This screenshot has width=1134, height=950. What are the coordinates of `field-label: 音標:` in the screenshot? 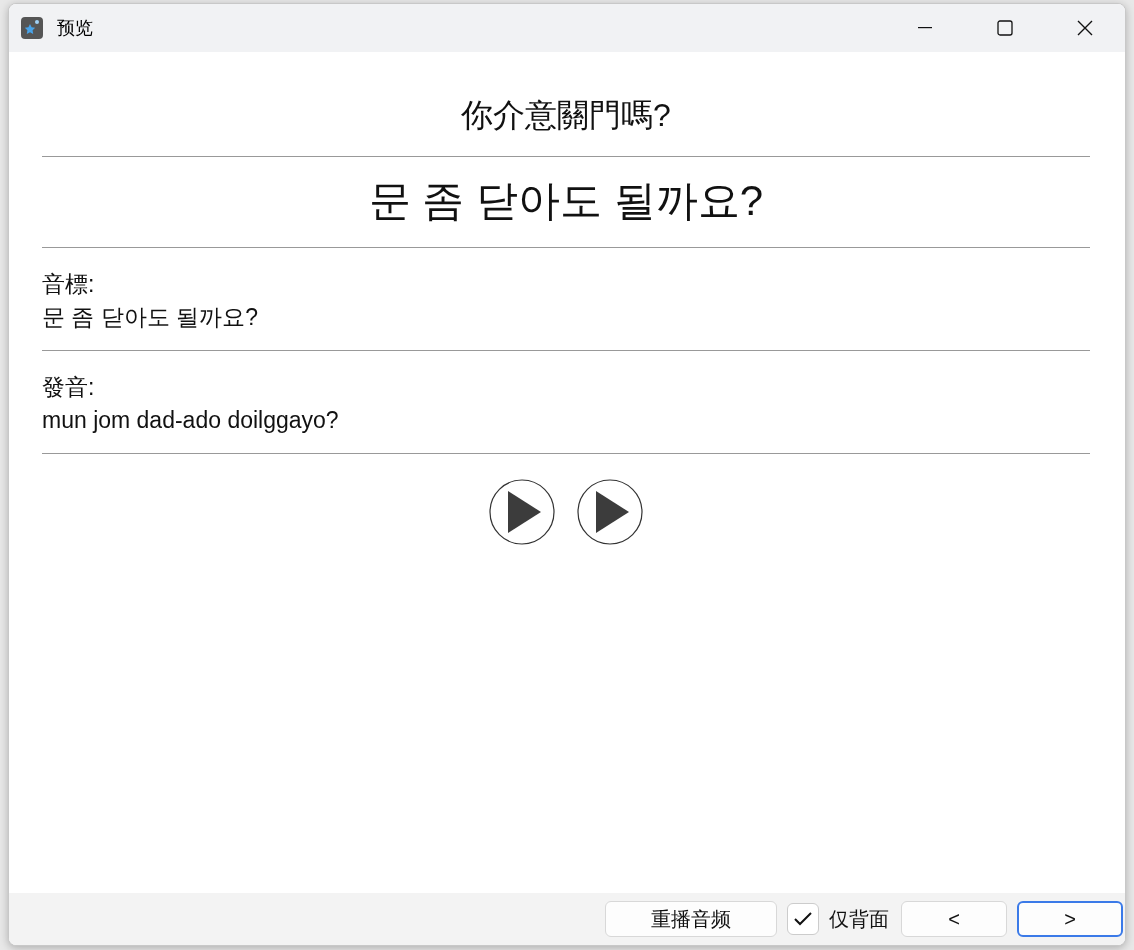 It's located at (69, 284).